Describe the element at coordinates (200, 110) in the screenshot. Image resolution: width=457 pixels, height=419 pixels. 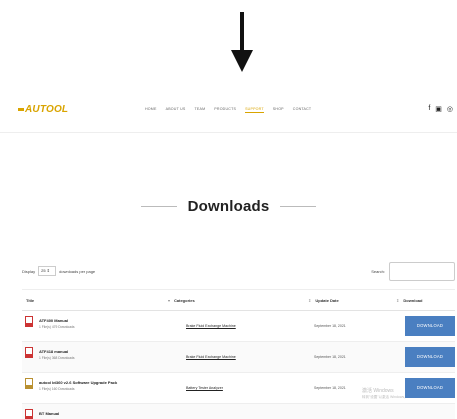
I see `nav-item-team: TEAM` at that location.